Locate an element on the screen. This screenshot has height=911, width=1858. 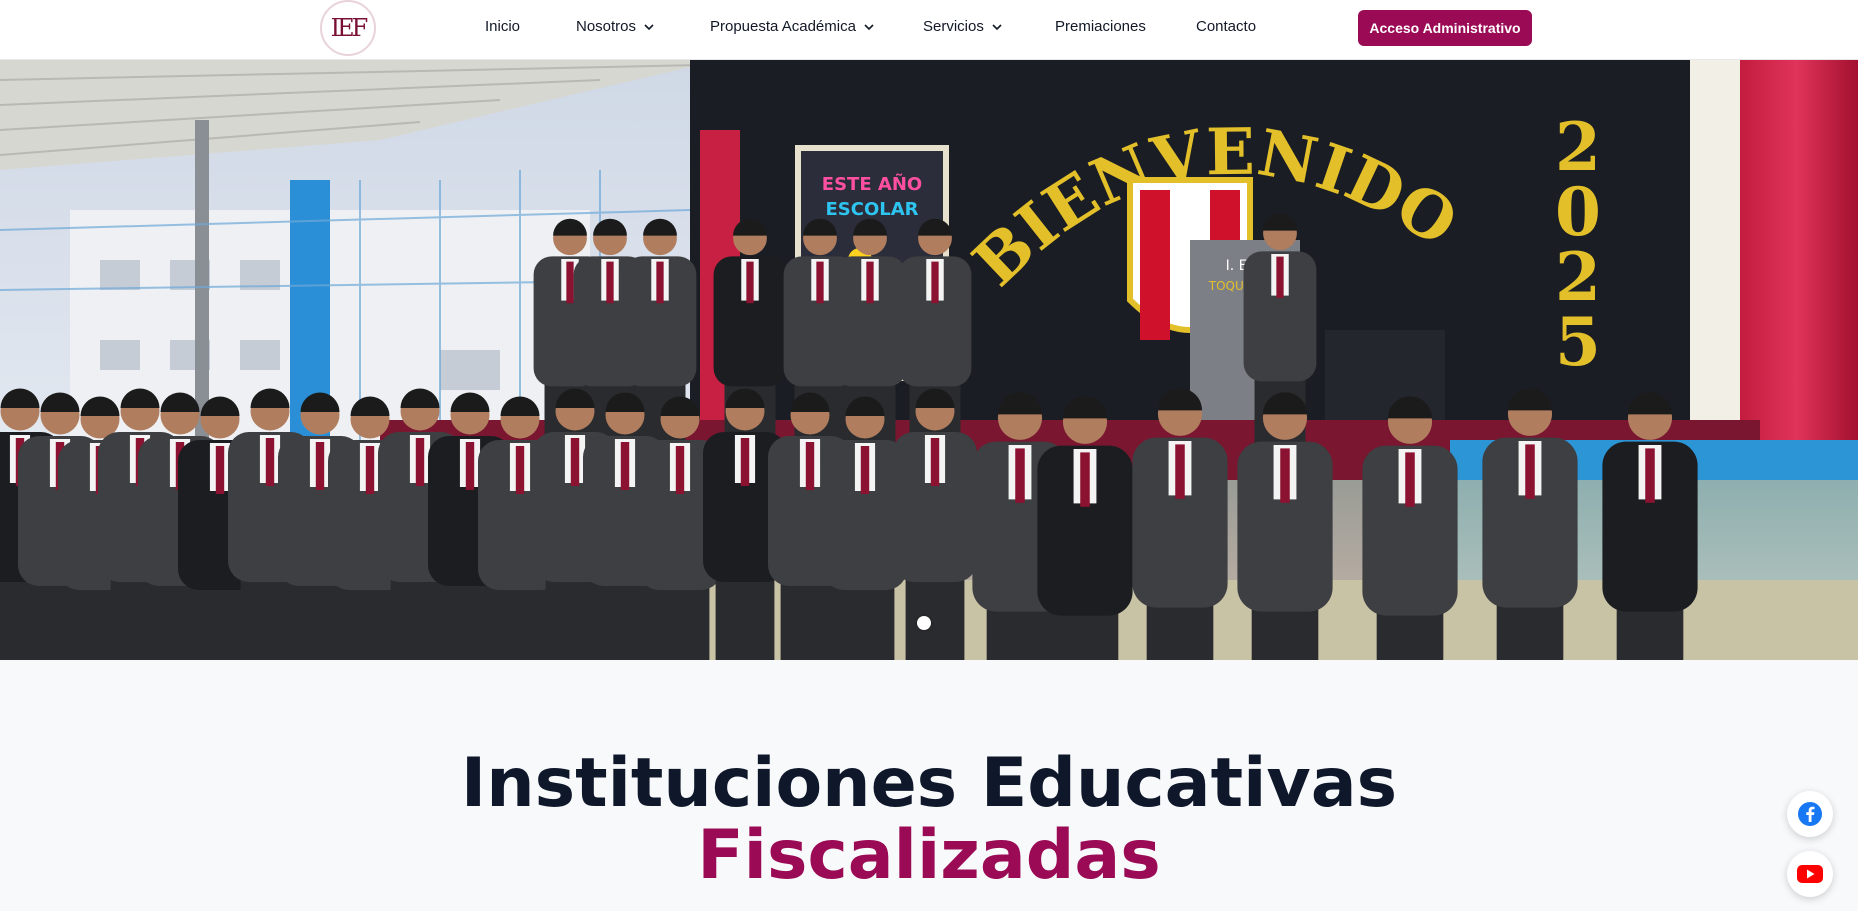
nav-item-inicio: Inicio is located at coordinates (502, 26).